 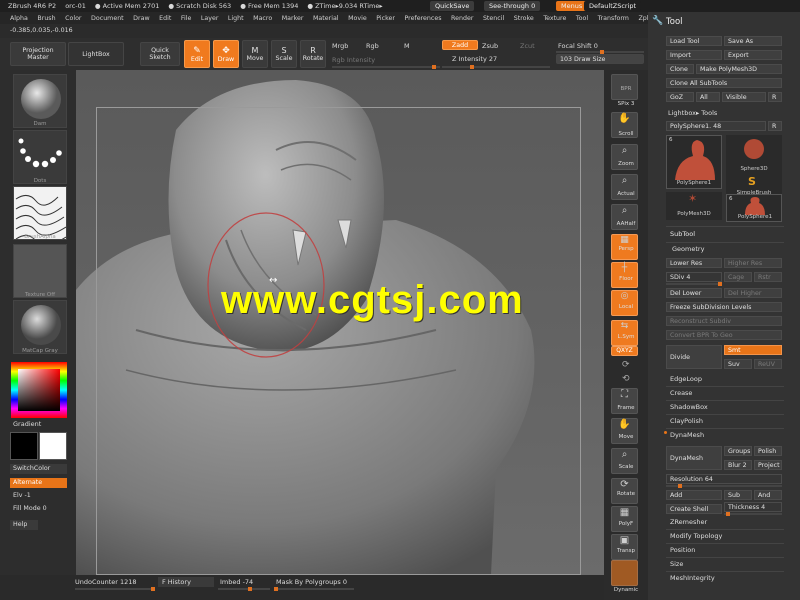 I want to click on add-button: Add, so click(x=694, y=495).